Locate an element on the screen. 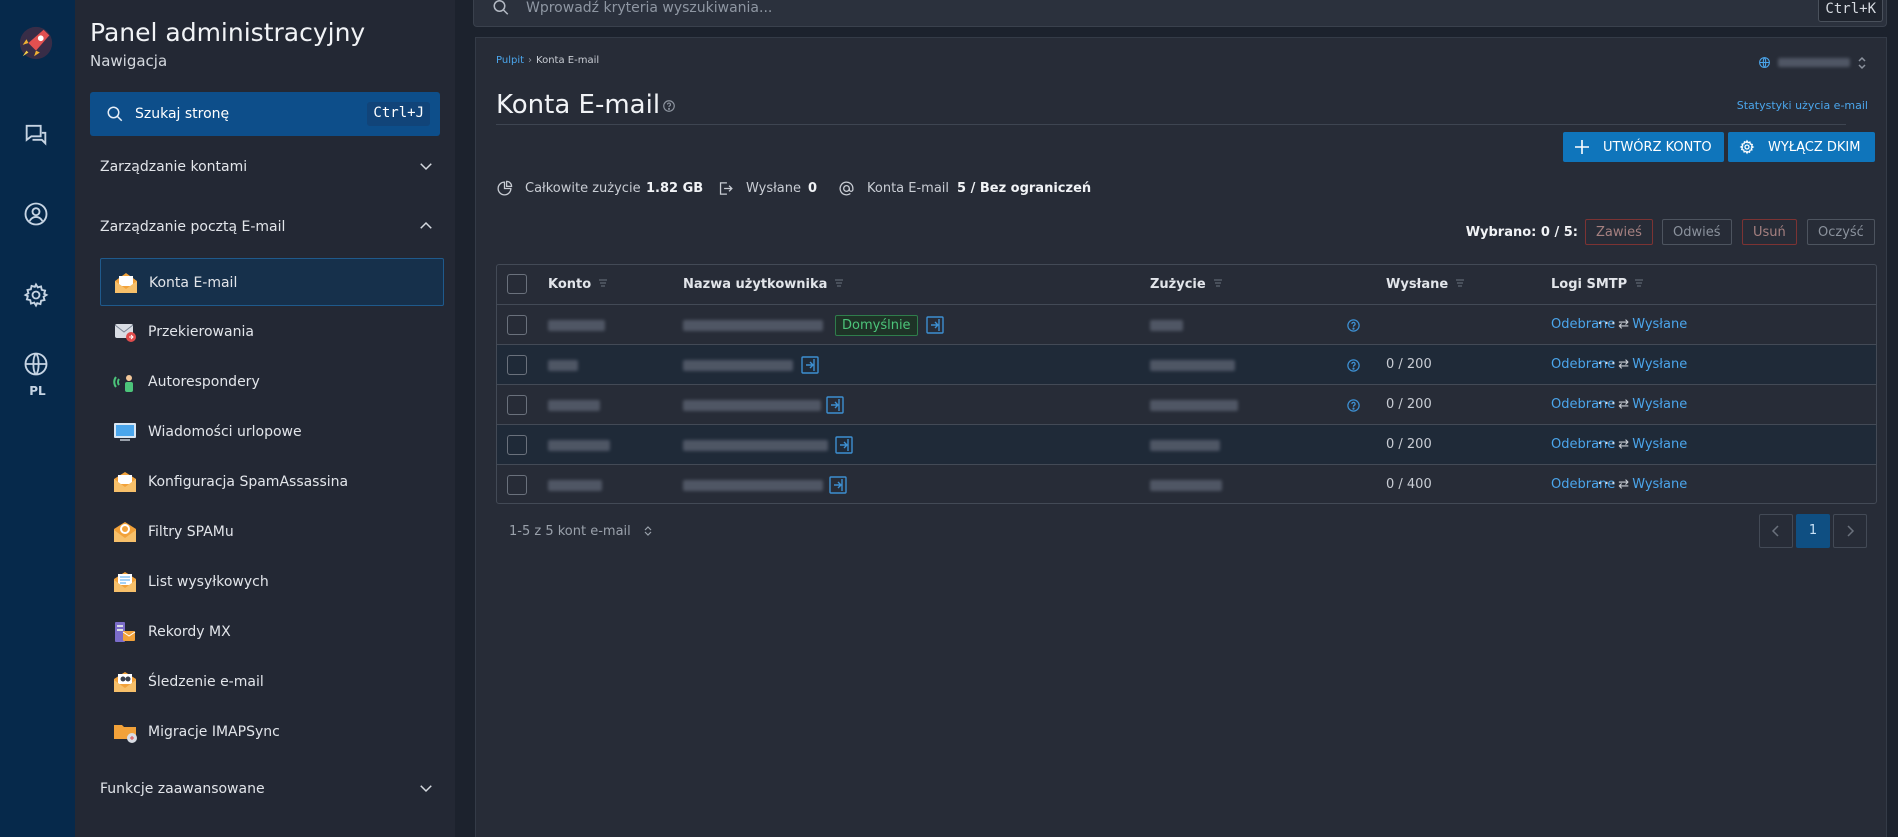  sidebar-search-shortcut: Ctrl+J is located at coordinates (398, 114).